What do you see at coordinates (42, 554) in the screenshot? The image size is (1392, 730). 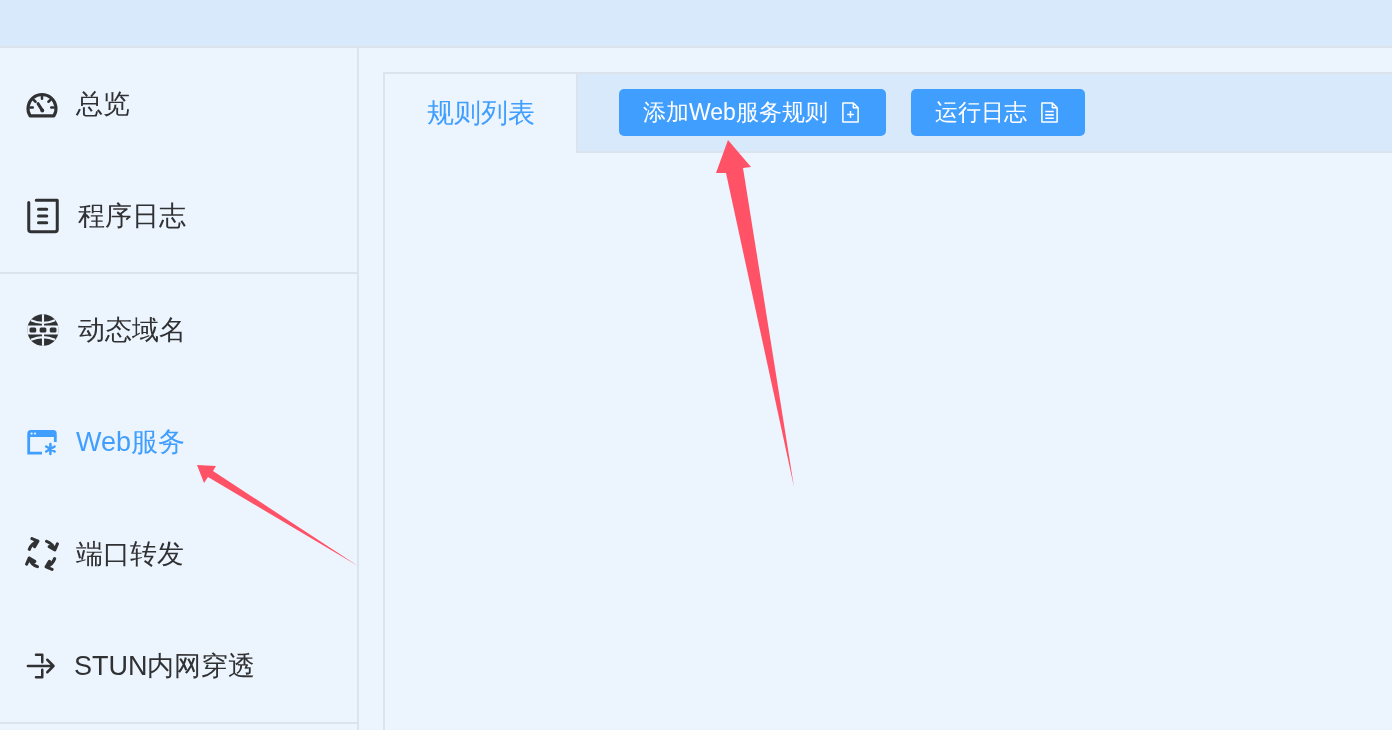 I see `cycle-arrows-icon` at bounding box center [42, 554].